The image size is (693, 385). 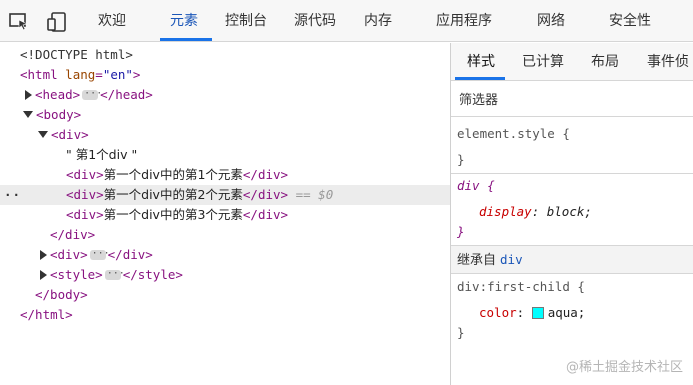 What do you see at coordinates (535, 212) in the screenshot?
I see `style-declaration-display: display: block;` at bounding box center [535, 212].